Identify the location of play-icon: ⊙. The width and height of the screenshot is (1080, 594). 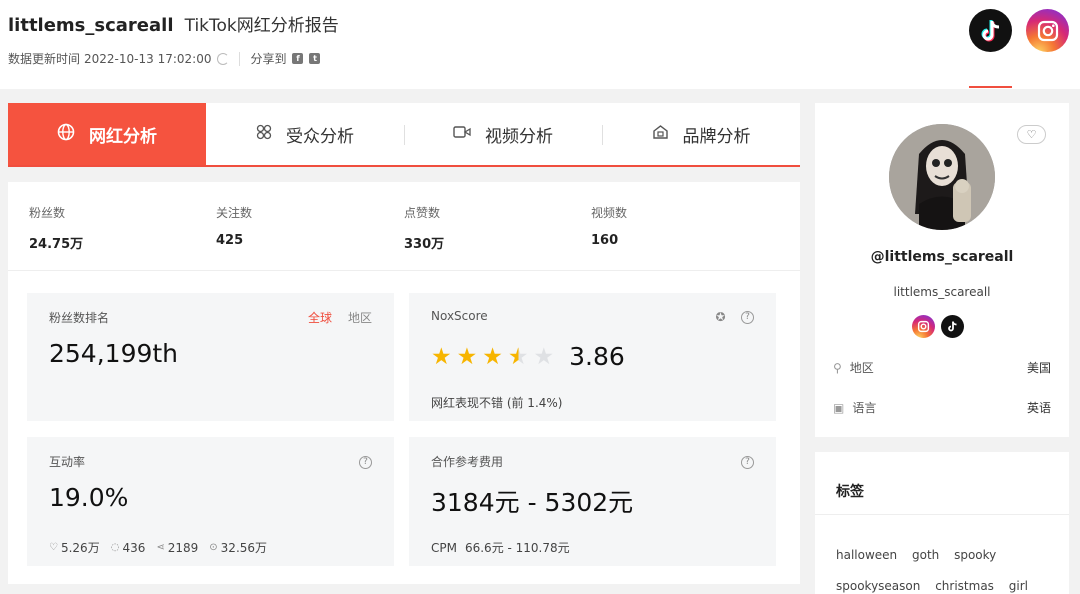
(213, 547).